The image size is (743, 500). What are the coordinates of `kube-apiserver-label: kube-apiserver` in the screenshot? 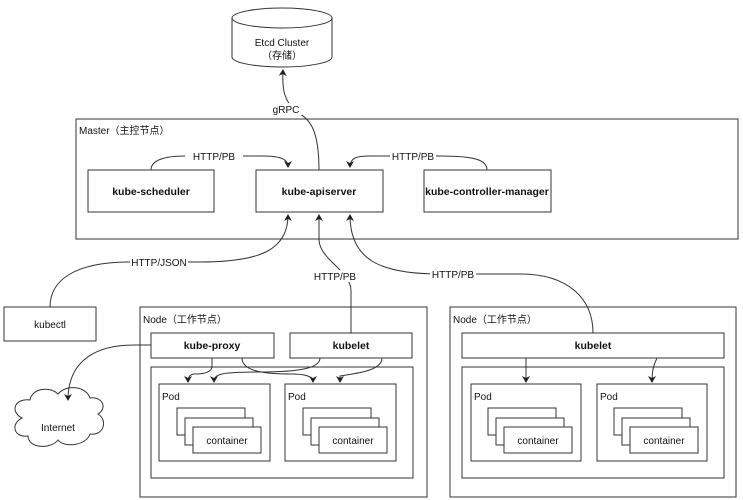 It's located at (319, 192).